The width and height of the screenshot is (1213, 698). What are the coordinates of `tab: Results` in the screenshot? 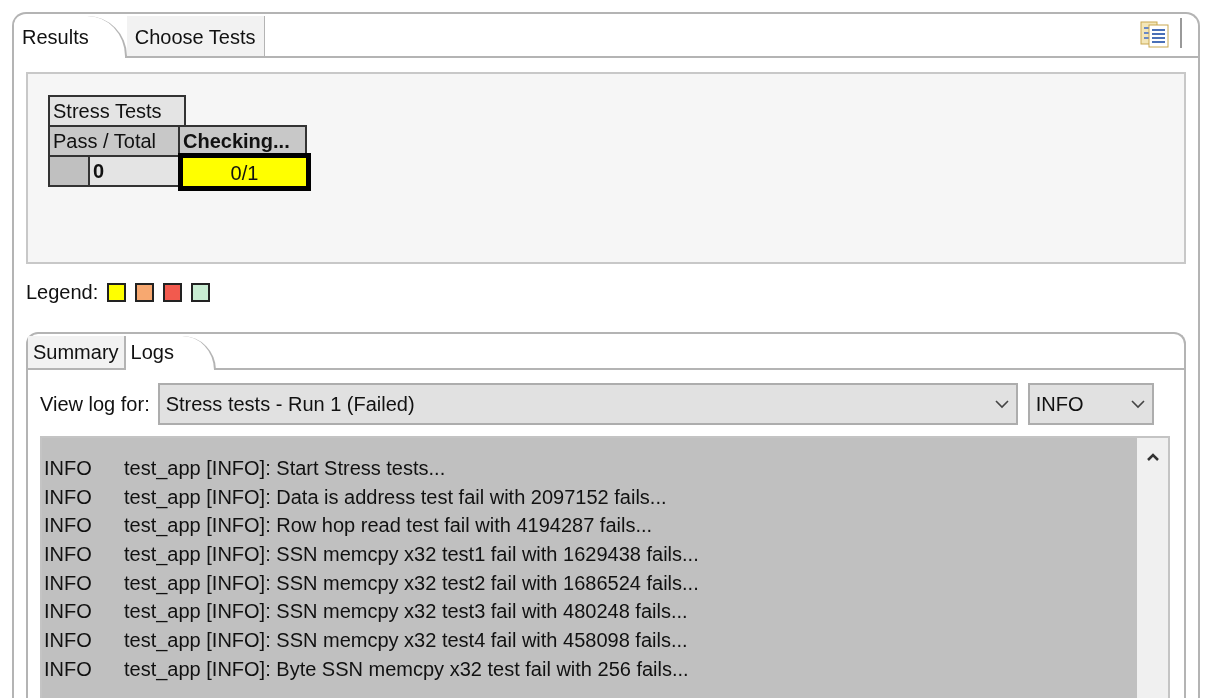 It's located at (70, 37).